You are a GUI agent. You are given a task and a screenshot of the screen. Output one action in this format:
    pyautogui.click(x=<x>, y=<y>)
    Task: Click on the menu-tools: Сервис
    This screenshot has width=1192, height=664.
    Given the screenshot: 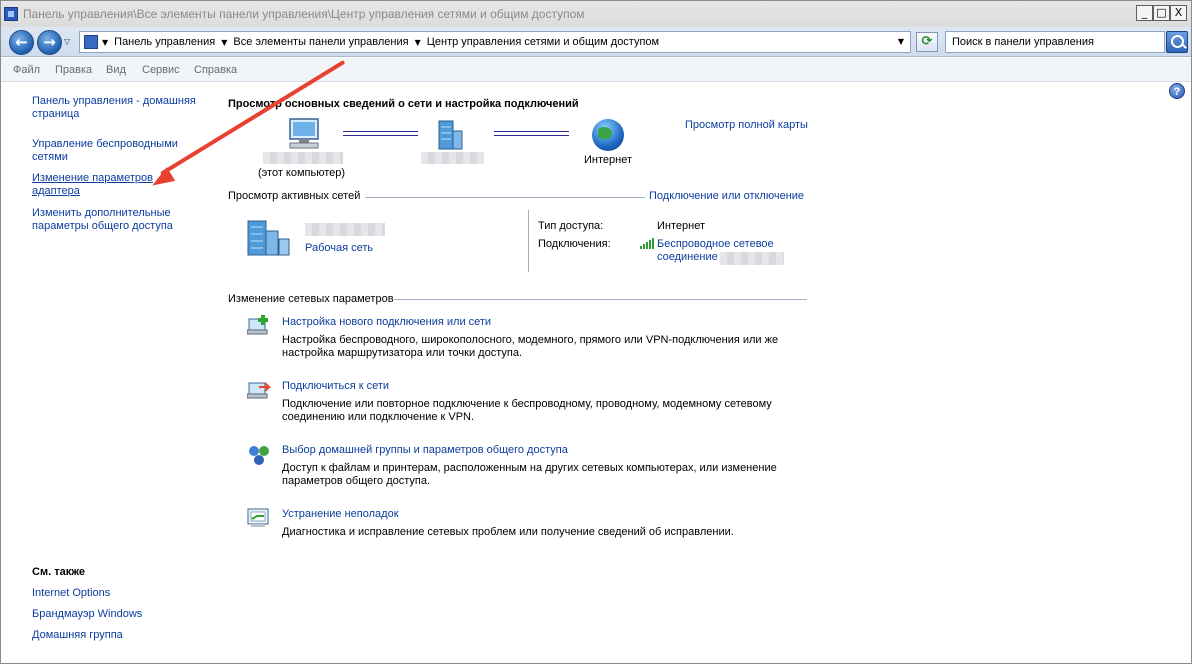 What is the action you would take?
    pyautogui.click(x=161, y=70)
    